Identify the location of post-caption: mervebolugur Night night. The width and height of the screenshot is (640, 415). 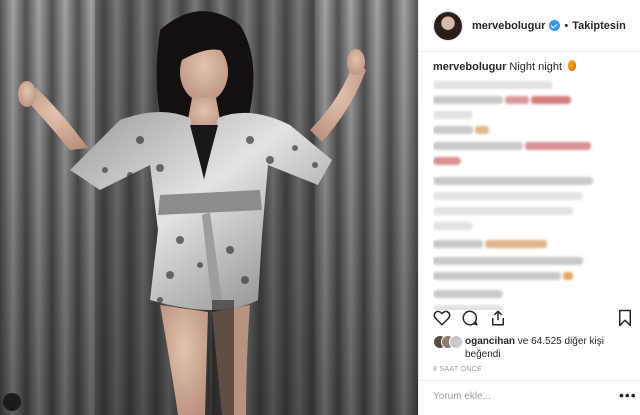
(531, 67).